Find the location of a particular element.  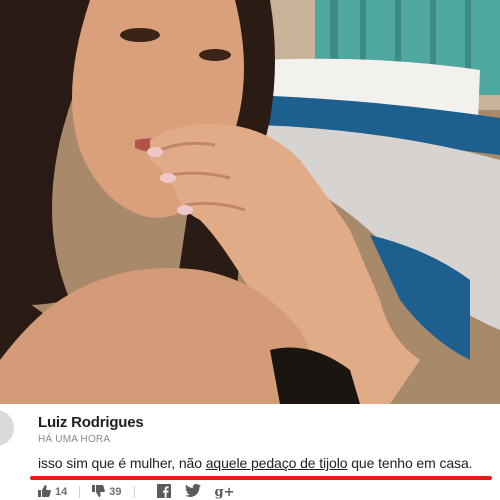

like-count: 14 is located at coordinates (61, 492).